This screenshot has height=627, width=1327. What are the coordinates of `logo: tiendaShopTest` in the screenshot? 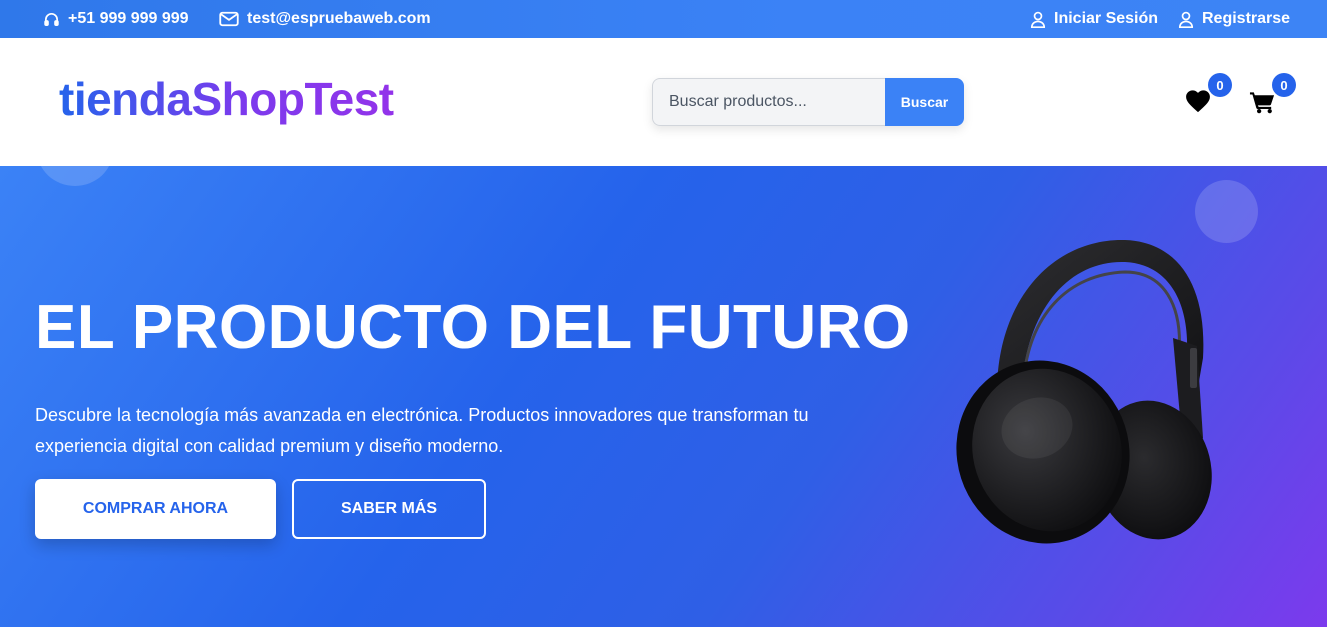 It's located at (226, 99).